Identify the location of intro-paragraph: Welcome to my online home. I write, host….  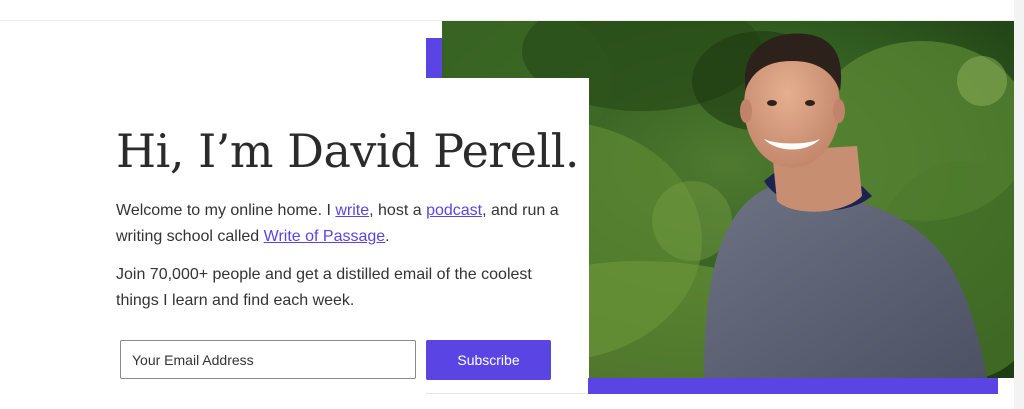
(341, 224).